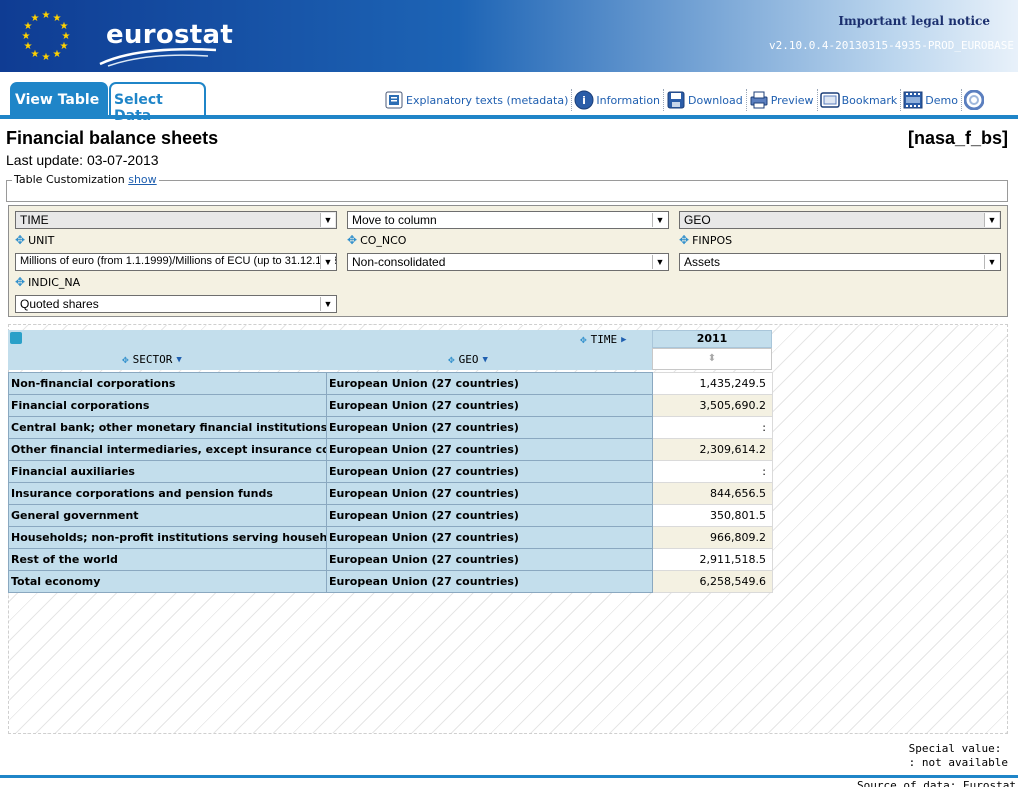  I want to click on help-icon, so click(973, 100).